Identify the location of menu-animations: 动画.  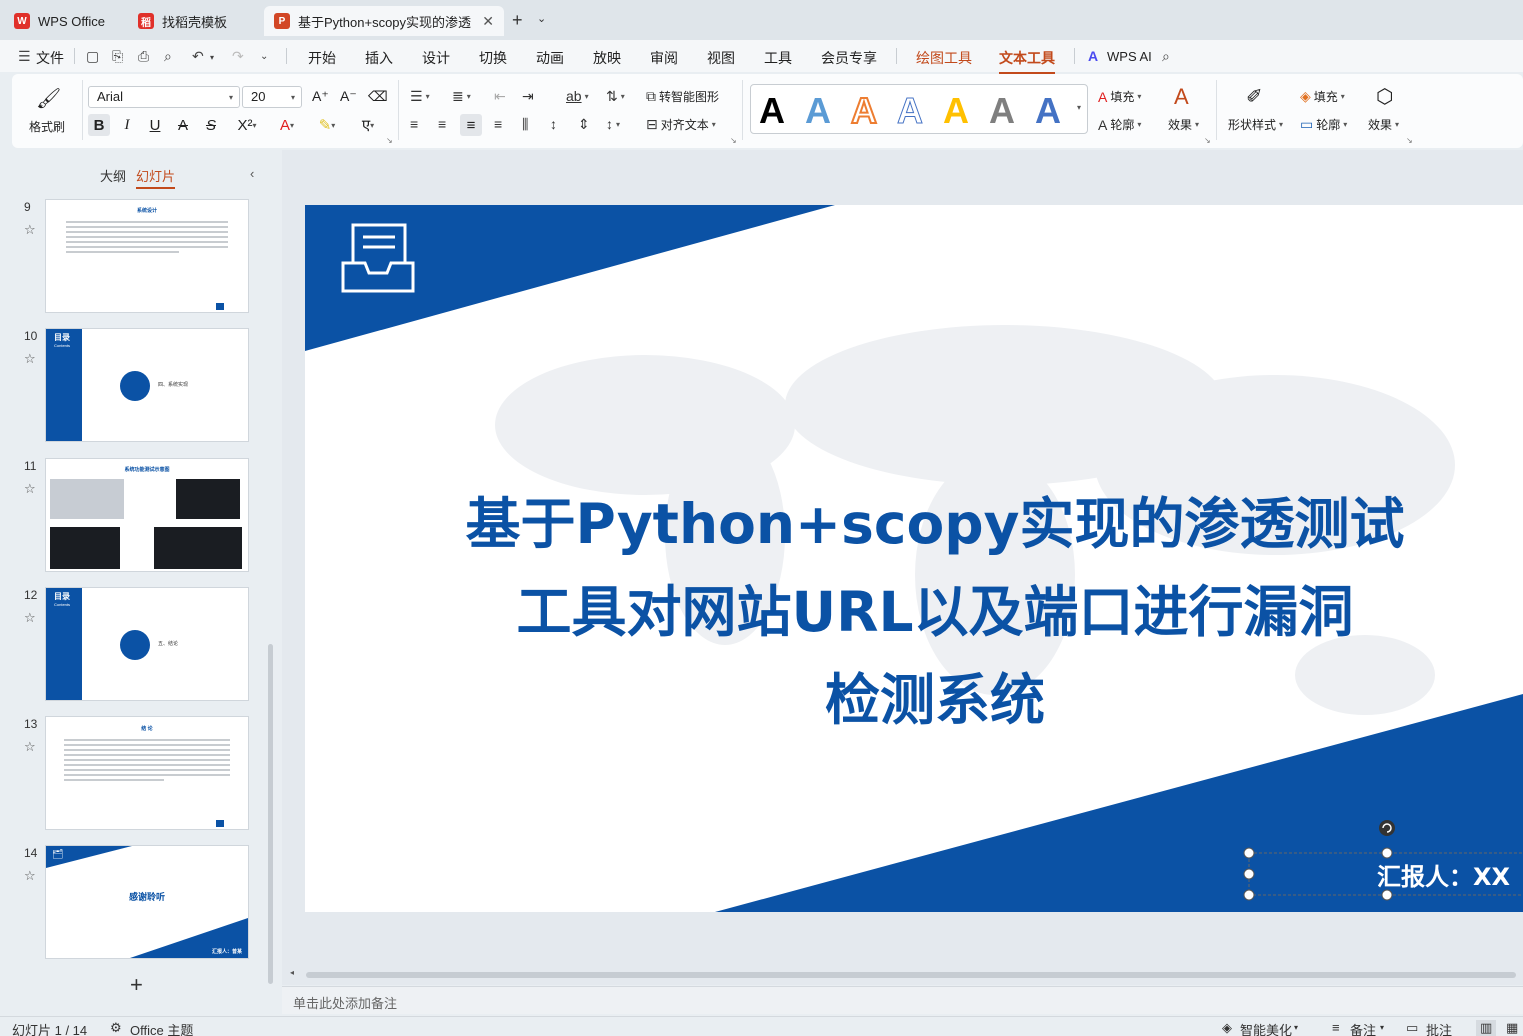
(550, 58).